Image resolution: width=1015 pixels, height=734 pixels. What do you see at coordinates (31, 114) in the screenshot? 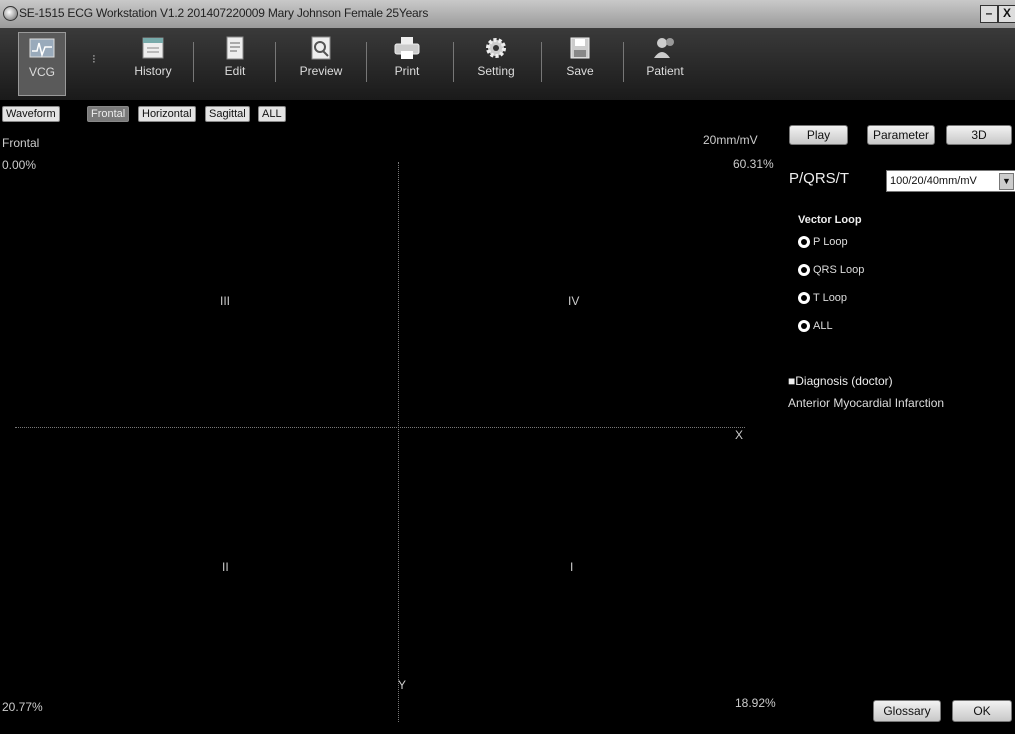
I see `tab-waveform: Waveform` at bounding box center [31, 114].